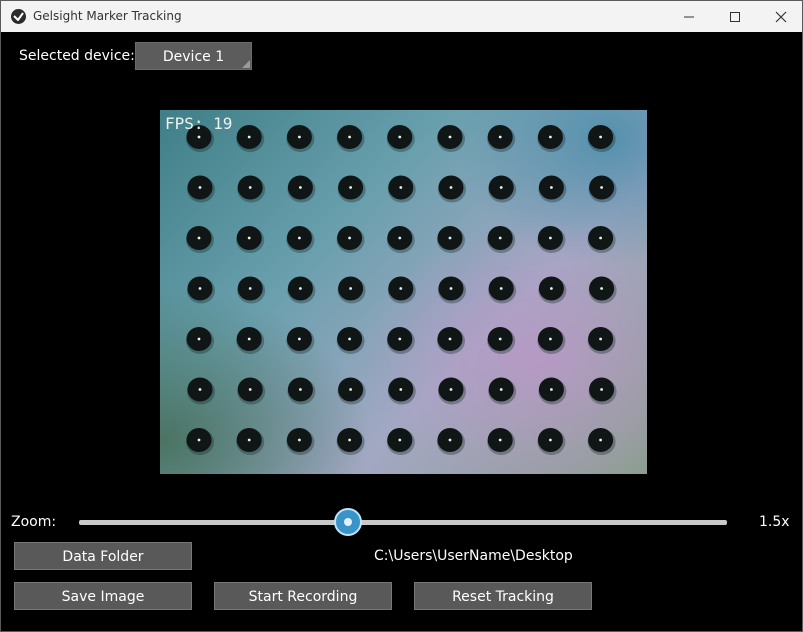  I want to click on reset-tracking-button: Reset Tracking, so click(503, 596).